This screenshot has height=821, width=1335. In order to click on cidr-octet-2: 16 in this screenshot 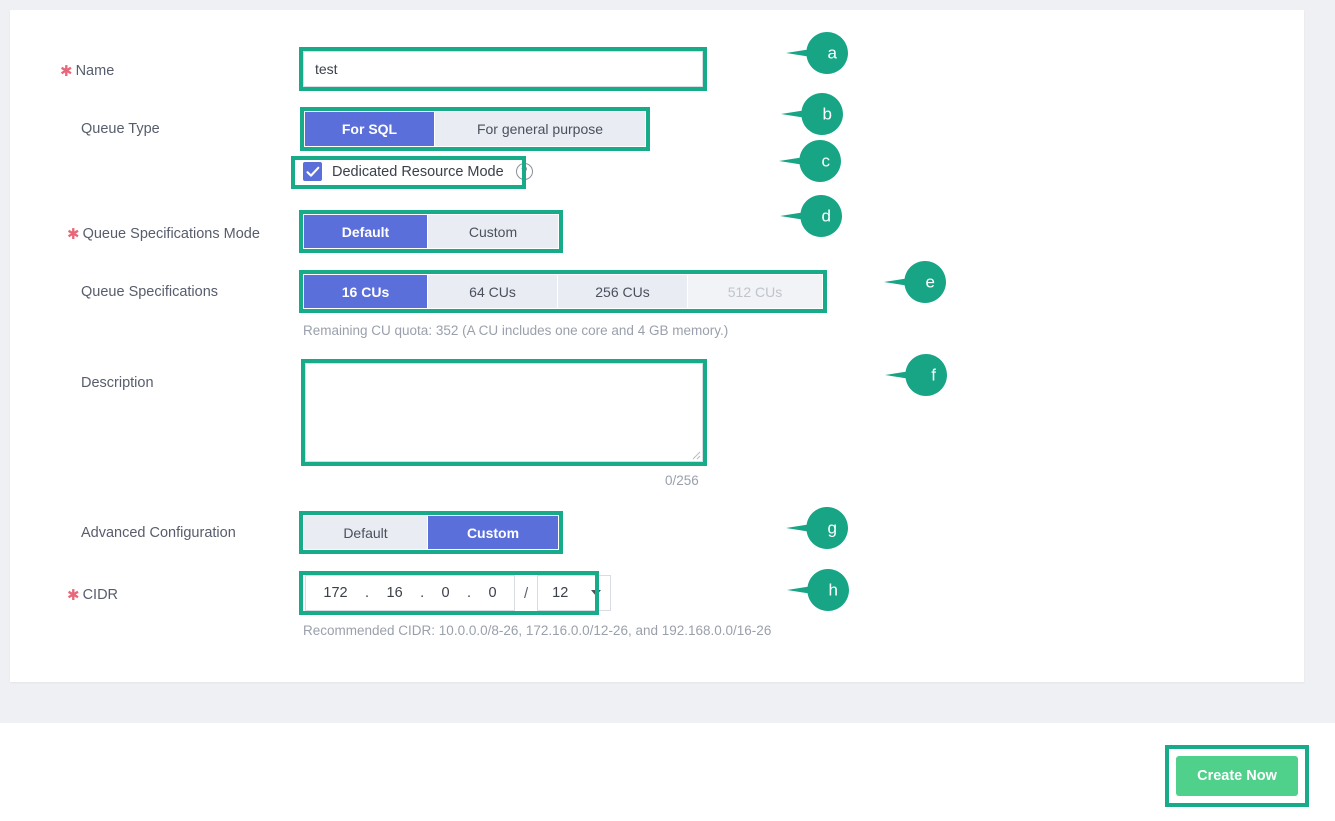, I will do `click(395, 593)`.